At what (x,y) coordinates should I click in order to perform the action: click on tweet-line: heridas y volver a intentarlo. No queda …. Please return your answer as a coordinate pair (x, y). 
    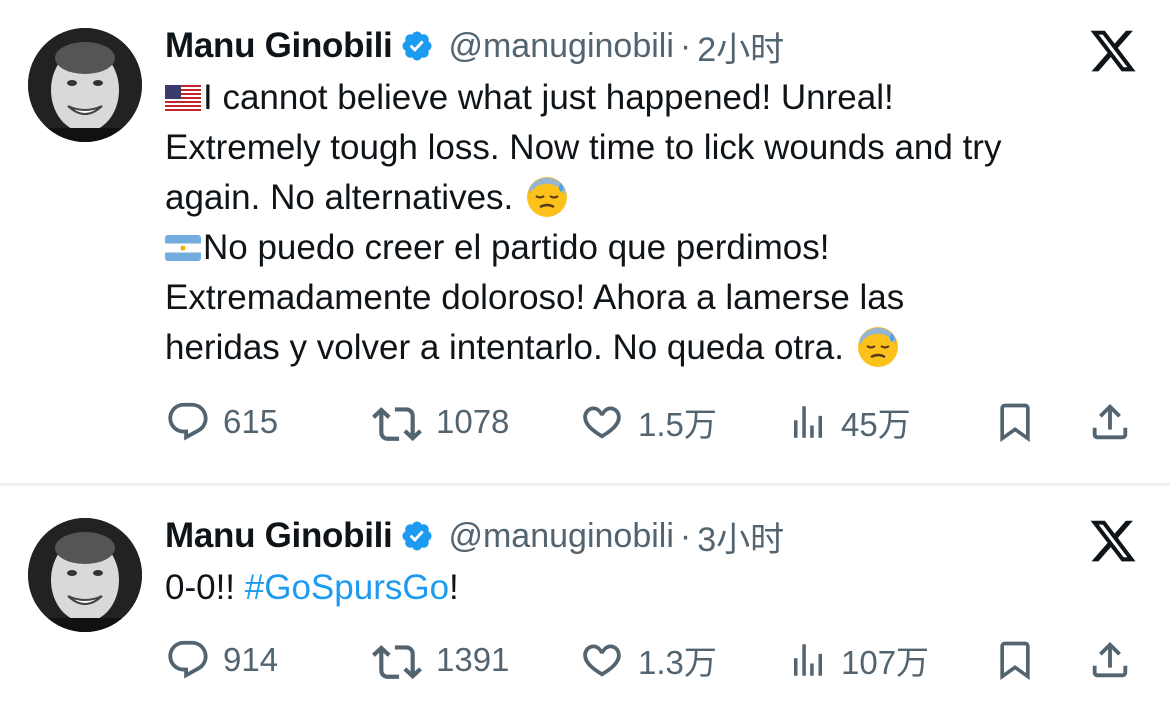
    Looking at the image, I should click on (655, 348).